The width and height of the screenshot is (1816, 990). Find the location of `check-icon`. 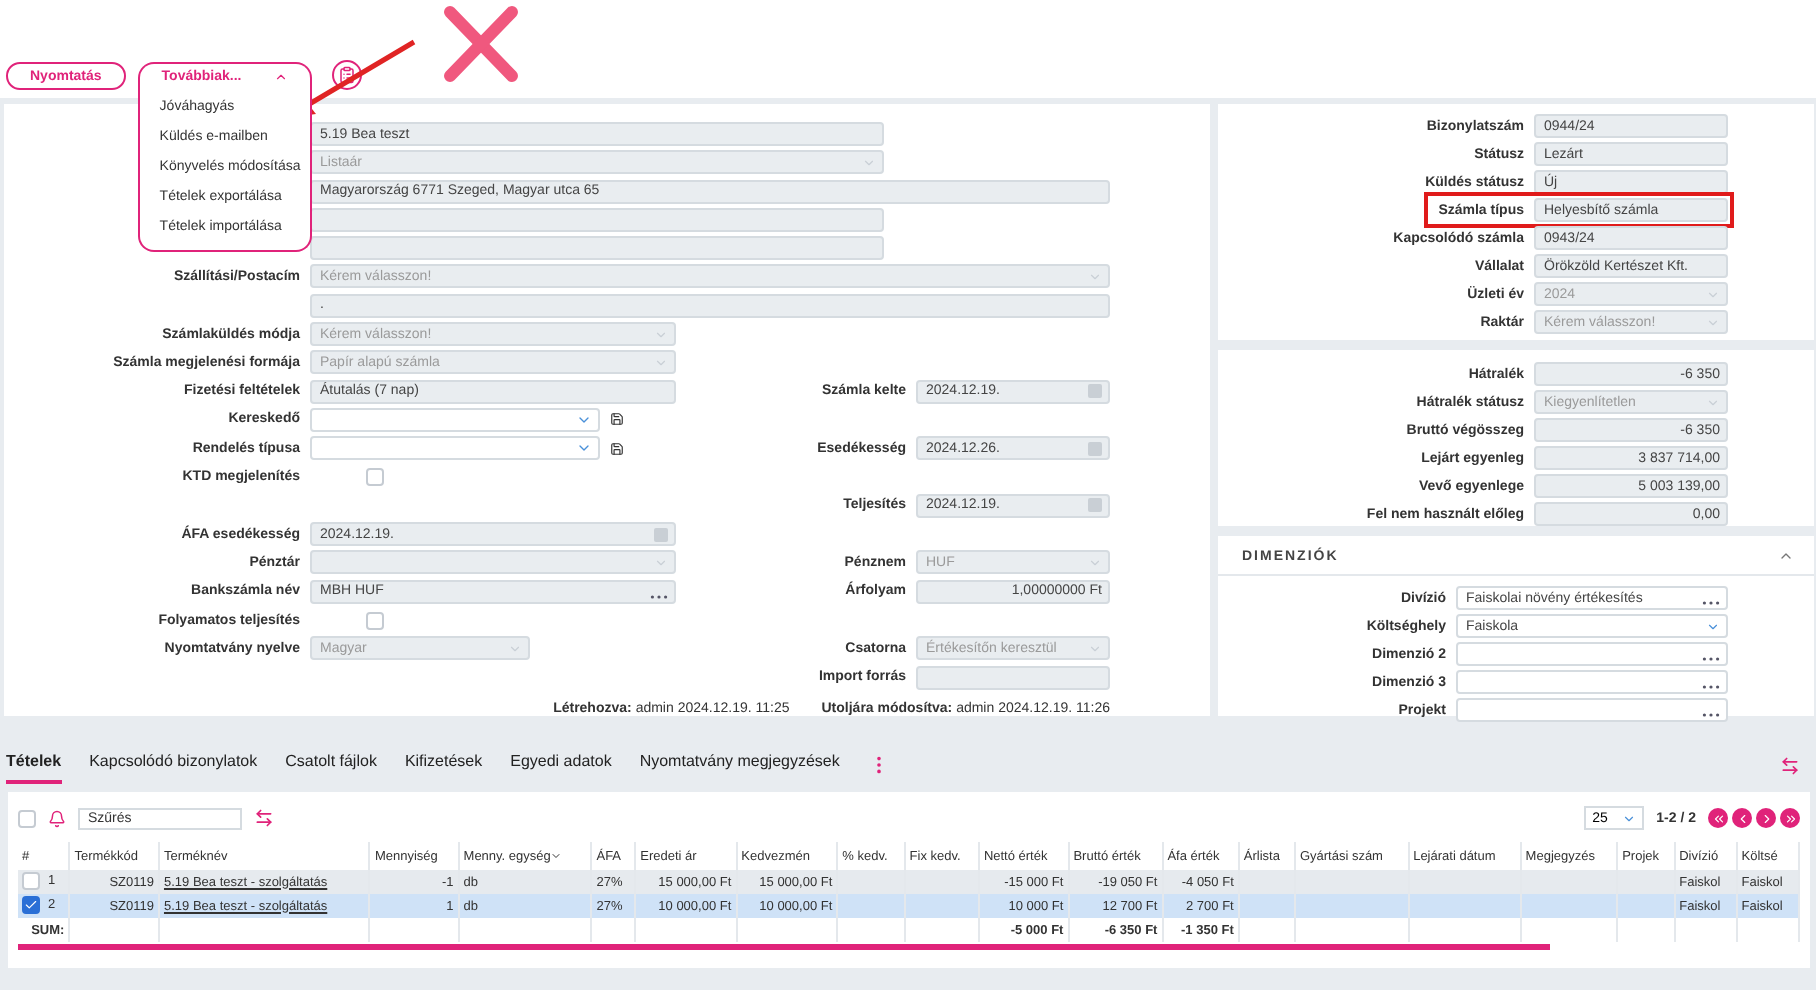

check-icon is located at coordinates (31, 905).